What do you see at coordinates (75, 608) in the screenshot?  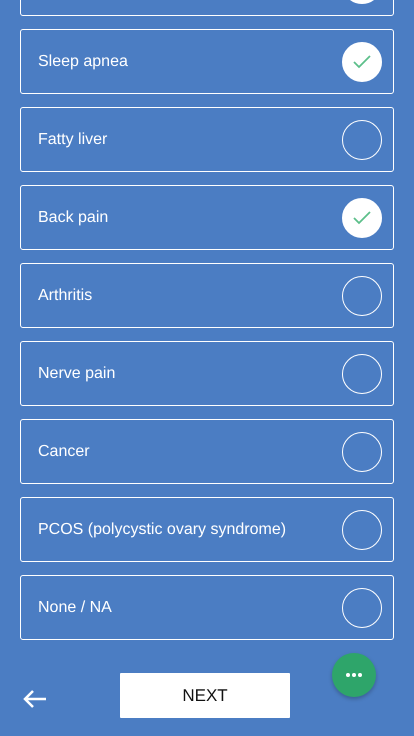 I see `option-label: None / NA` at bounding box center [75, 608].